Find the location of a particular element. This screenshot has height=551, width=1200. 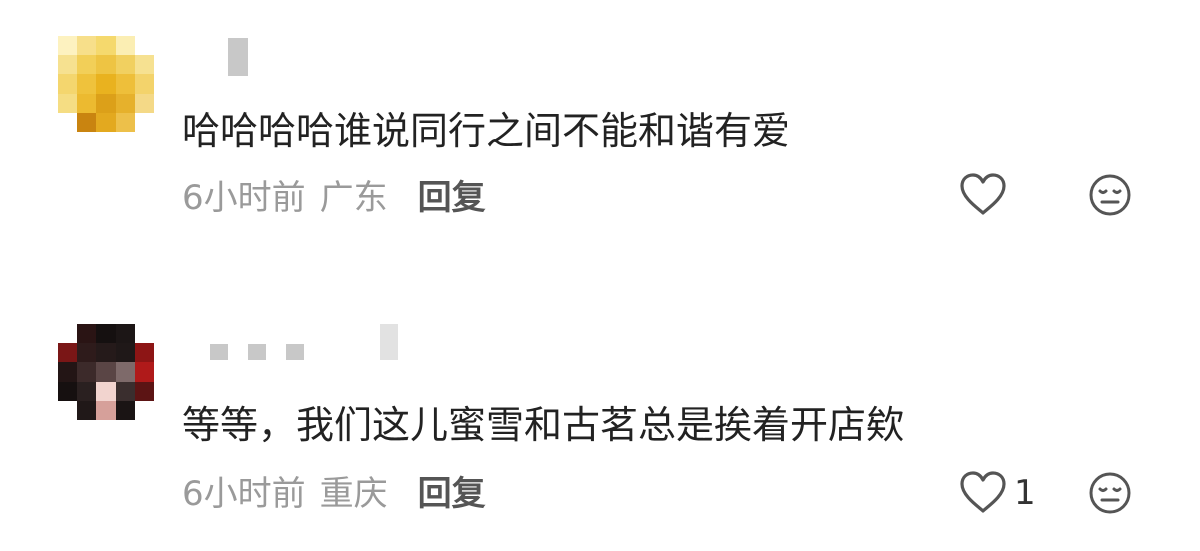

comment-meta: 6小时前 广东 回复 is located at coordinates (334, 194).